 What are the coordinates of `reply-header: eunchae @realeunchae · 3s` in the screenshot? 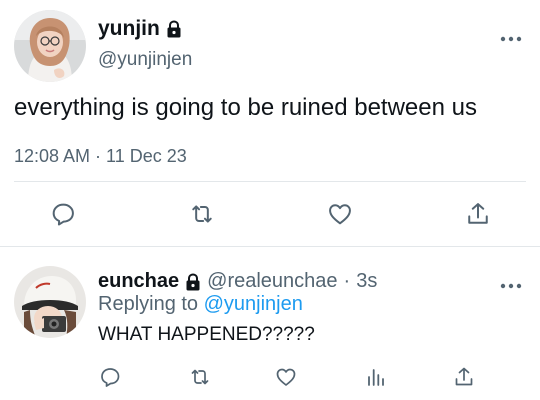 It's located at (237, 281).